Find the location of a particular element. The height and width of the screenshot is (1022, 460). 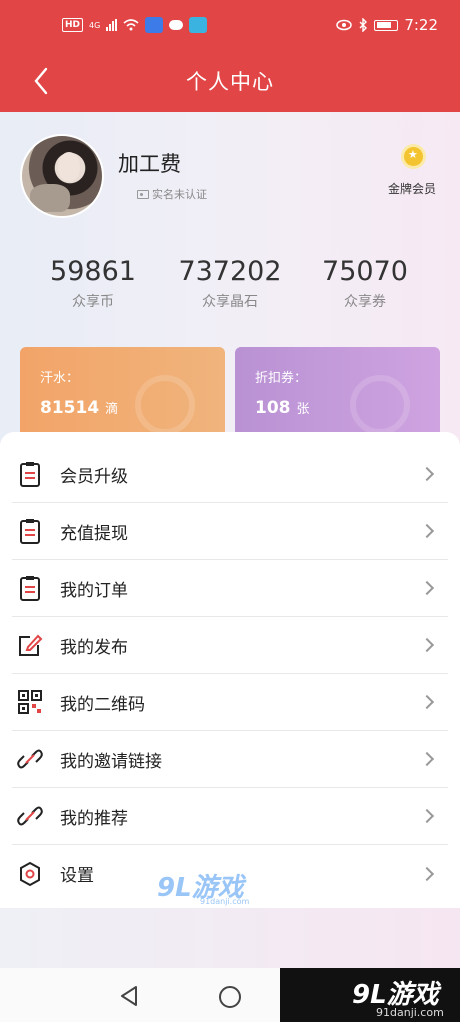

menu-item-qrcode: 我的二维码 is located at coordinates (230, 702).